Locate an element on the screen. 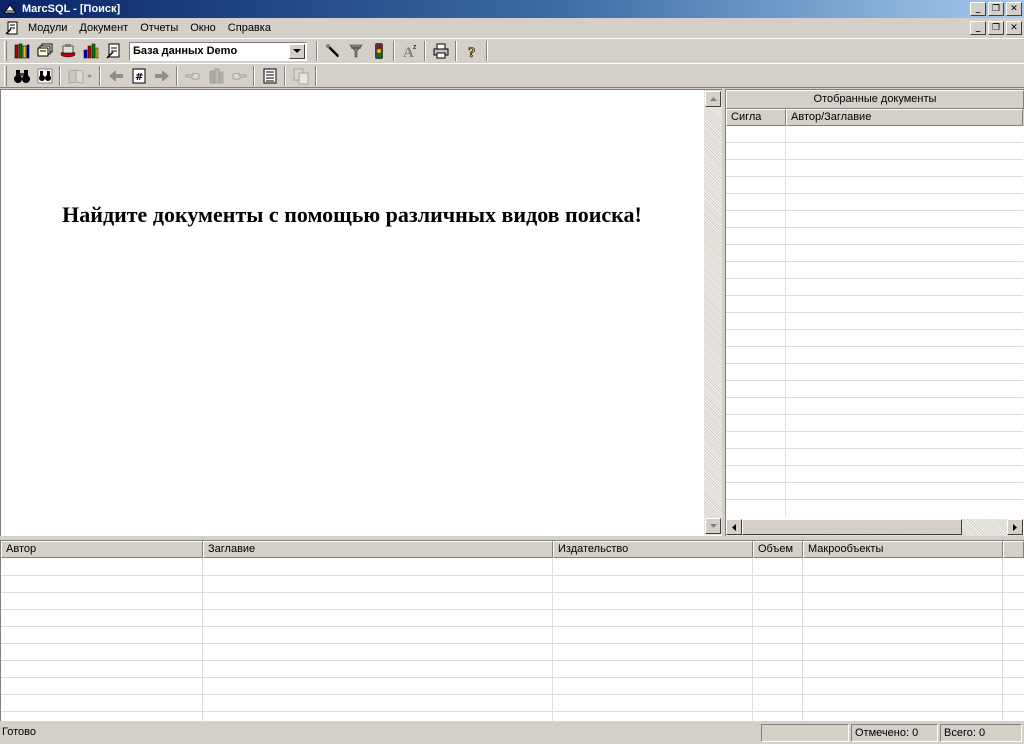  cards-button is located at coordinates (44, 51).